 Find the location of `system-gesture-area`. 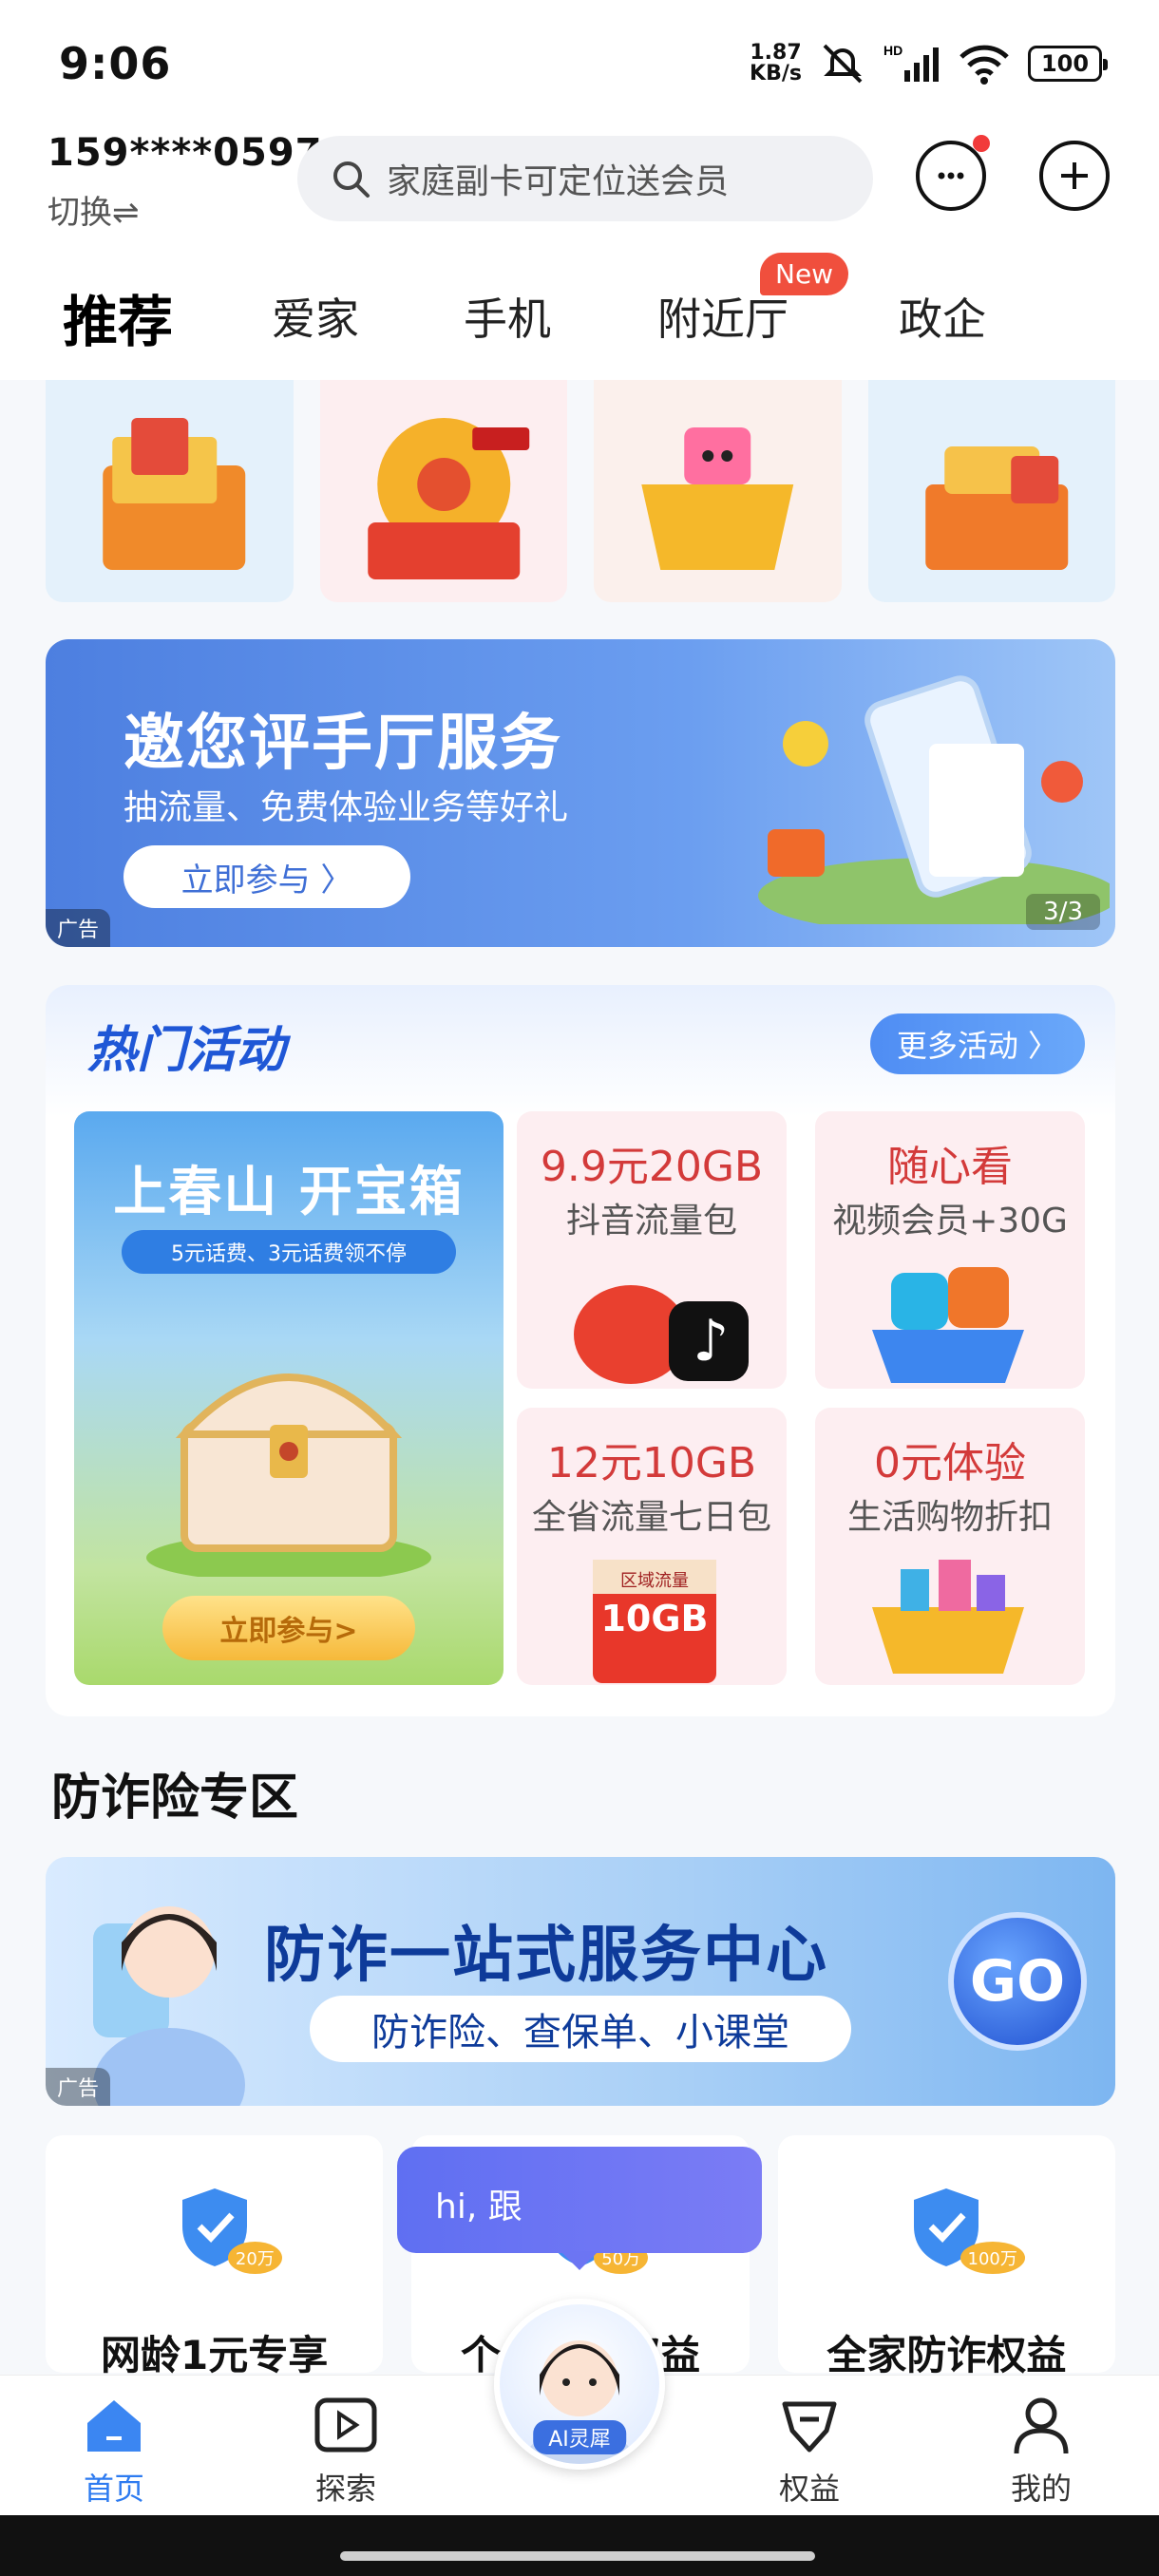

system-gesture-area is located at coordinates (579, 2545).